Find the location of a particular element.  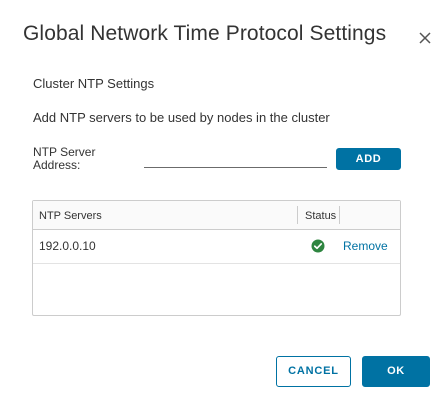

status-cell is located at coordinates (318, 246).